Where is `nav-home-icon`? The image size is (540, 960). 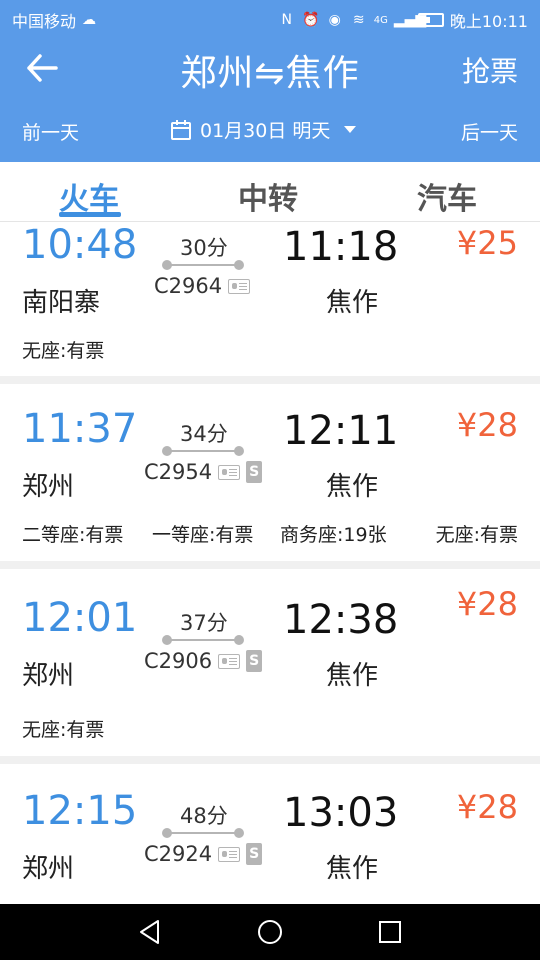
nav-home-icon is located at coordinates (270, 932).